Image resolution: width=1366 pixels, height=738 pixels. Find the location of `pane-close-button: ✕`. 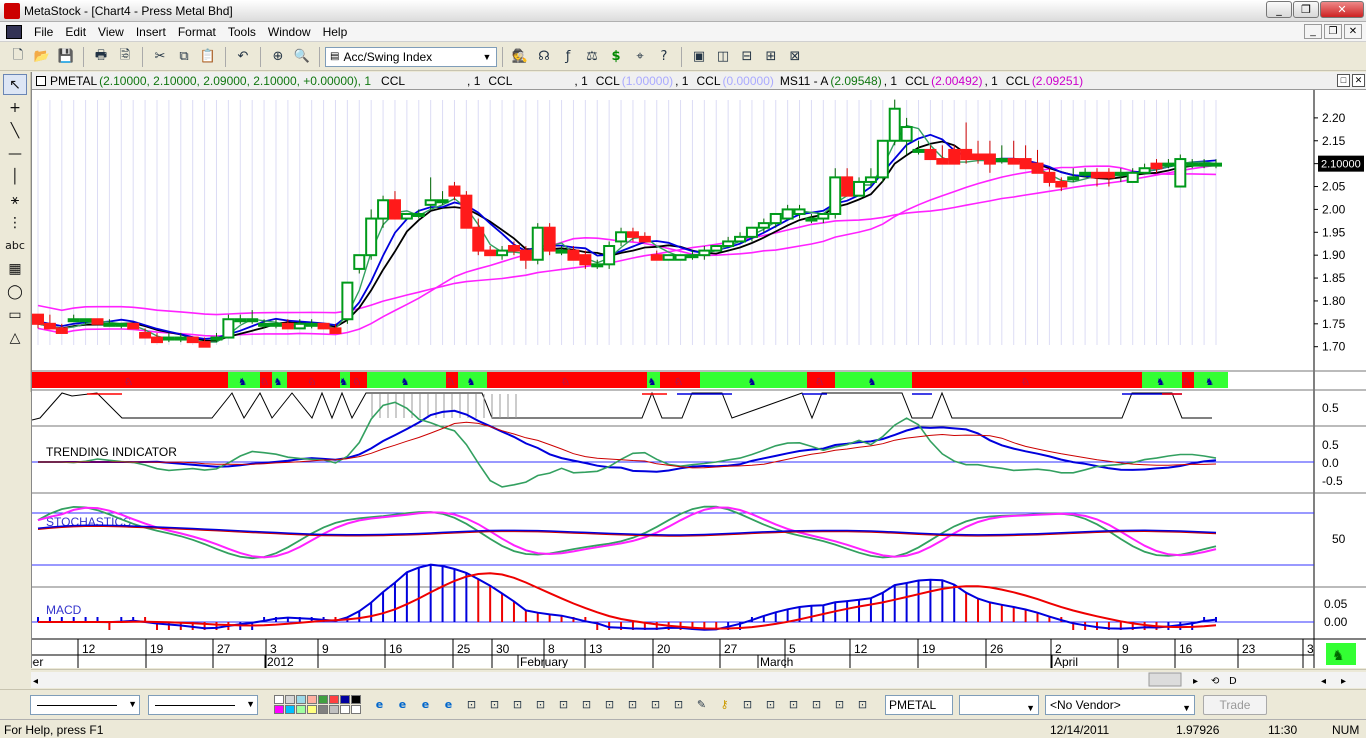

pane-close-button: ✕ is located at coordinates (1358, 80).